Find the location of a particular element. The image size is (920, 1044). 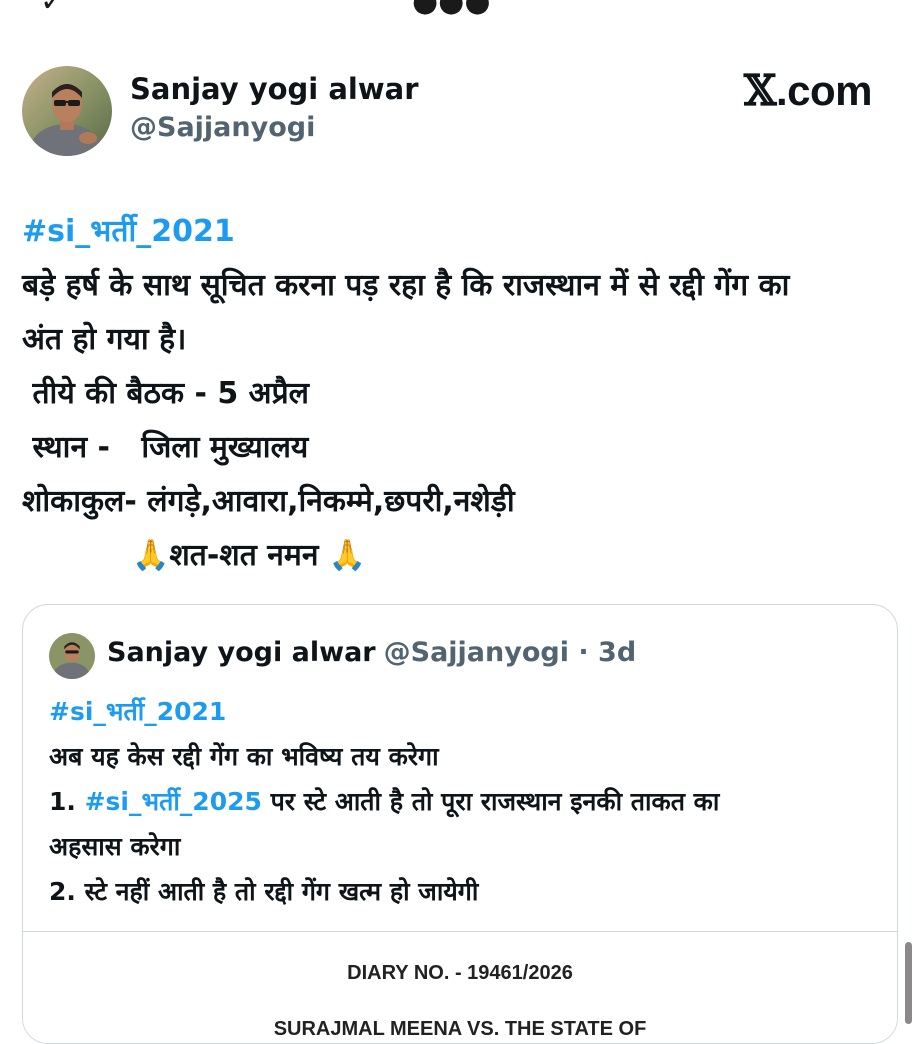

list-number: 1. is located at coordinates (67, 801).